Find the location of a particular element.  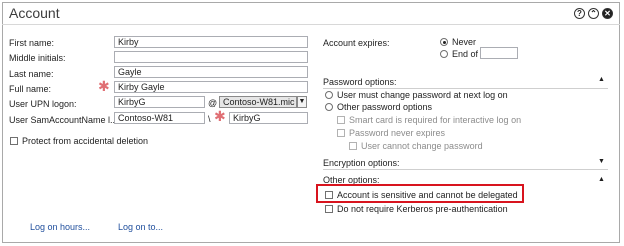

last-name-label: Last name: is located at coordinates (31, 74).